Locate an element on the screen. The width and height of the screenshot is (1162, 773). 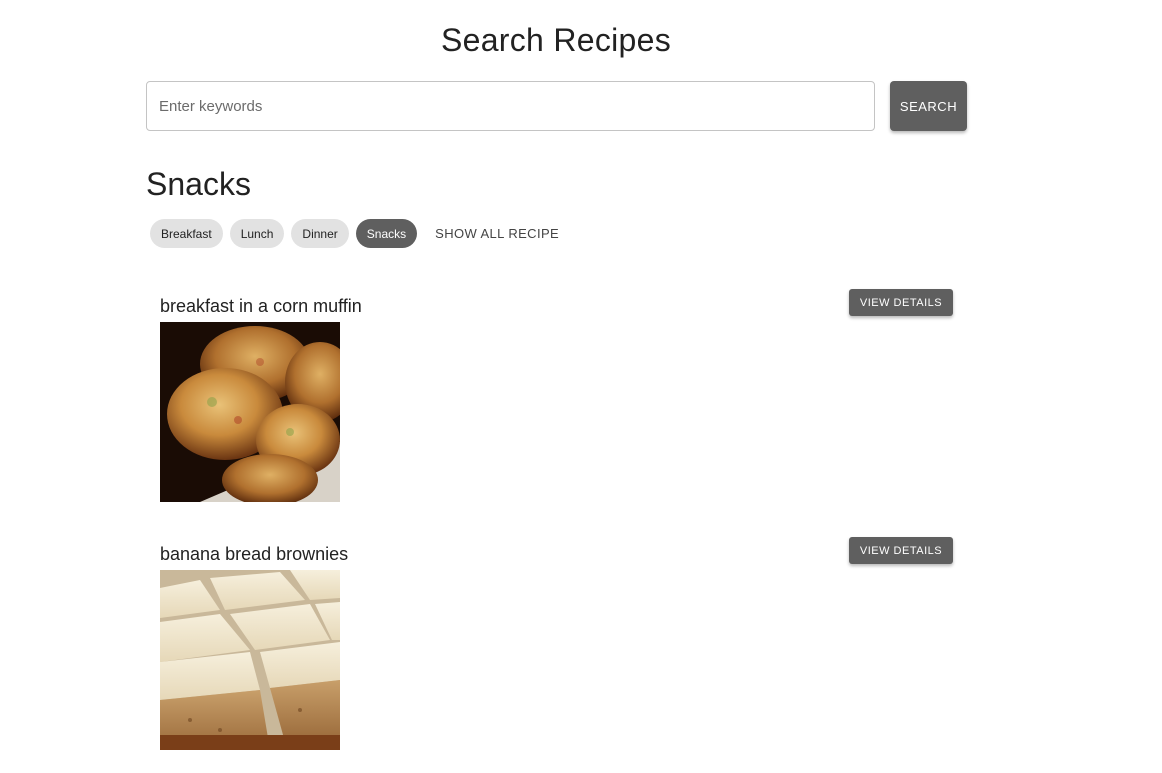
recipe-title: banana bread brownies is located at coordinates (254, 554).